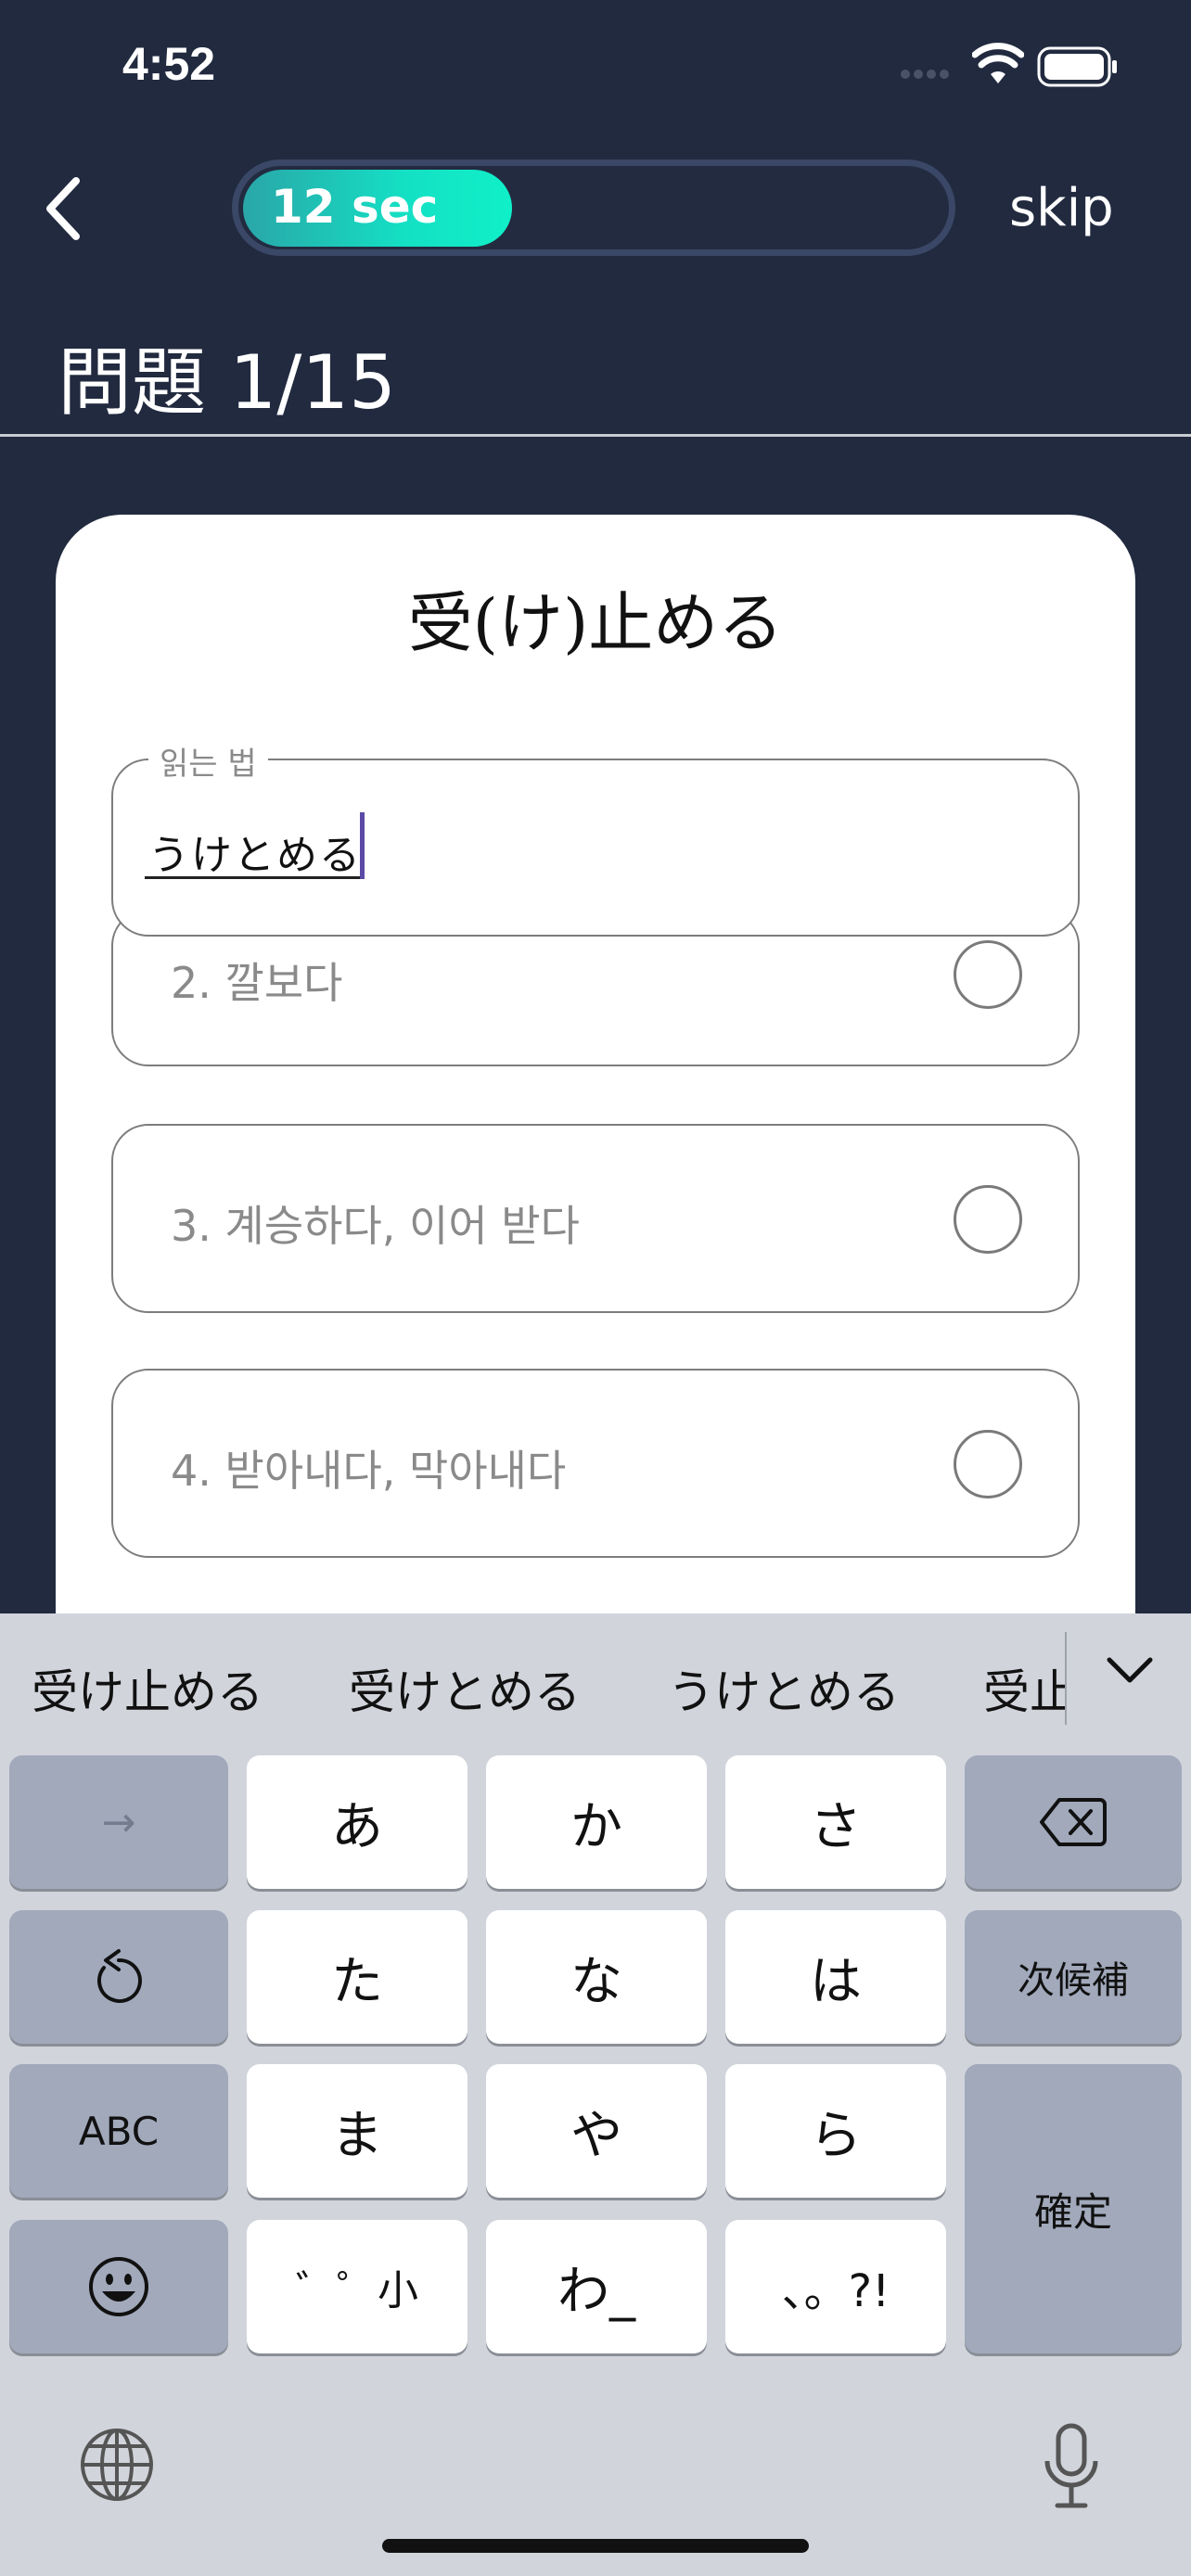 Image resolution: width=1191 pixels, height=2576 pixels. I want to click on key-ha: は, so click(835, 1977).